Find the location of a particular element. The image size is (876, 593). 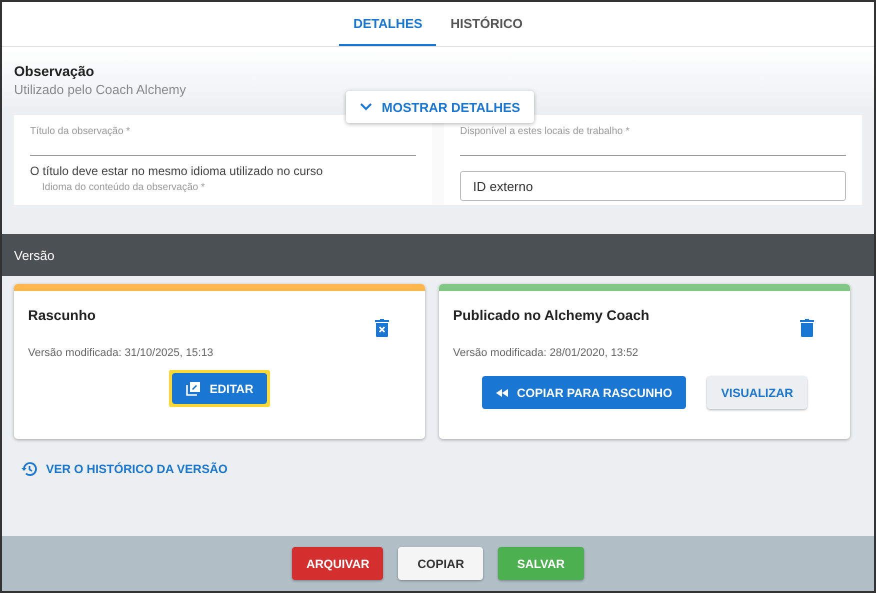

archive-button: ARQUIVAR is located at coordinates (338, 563).